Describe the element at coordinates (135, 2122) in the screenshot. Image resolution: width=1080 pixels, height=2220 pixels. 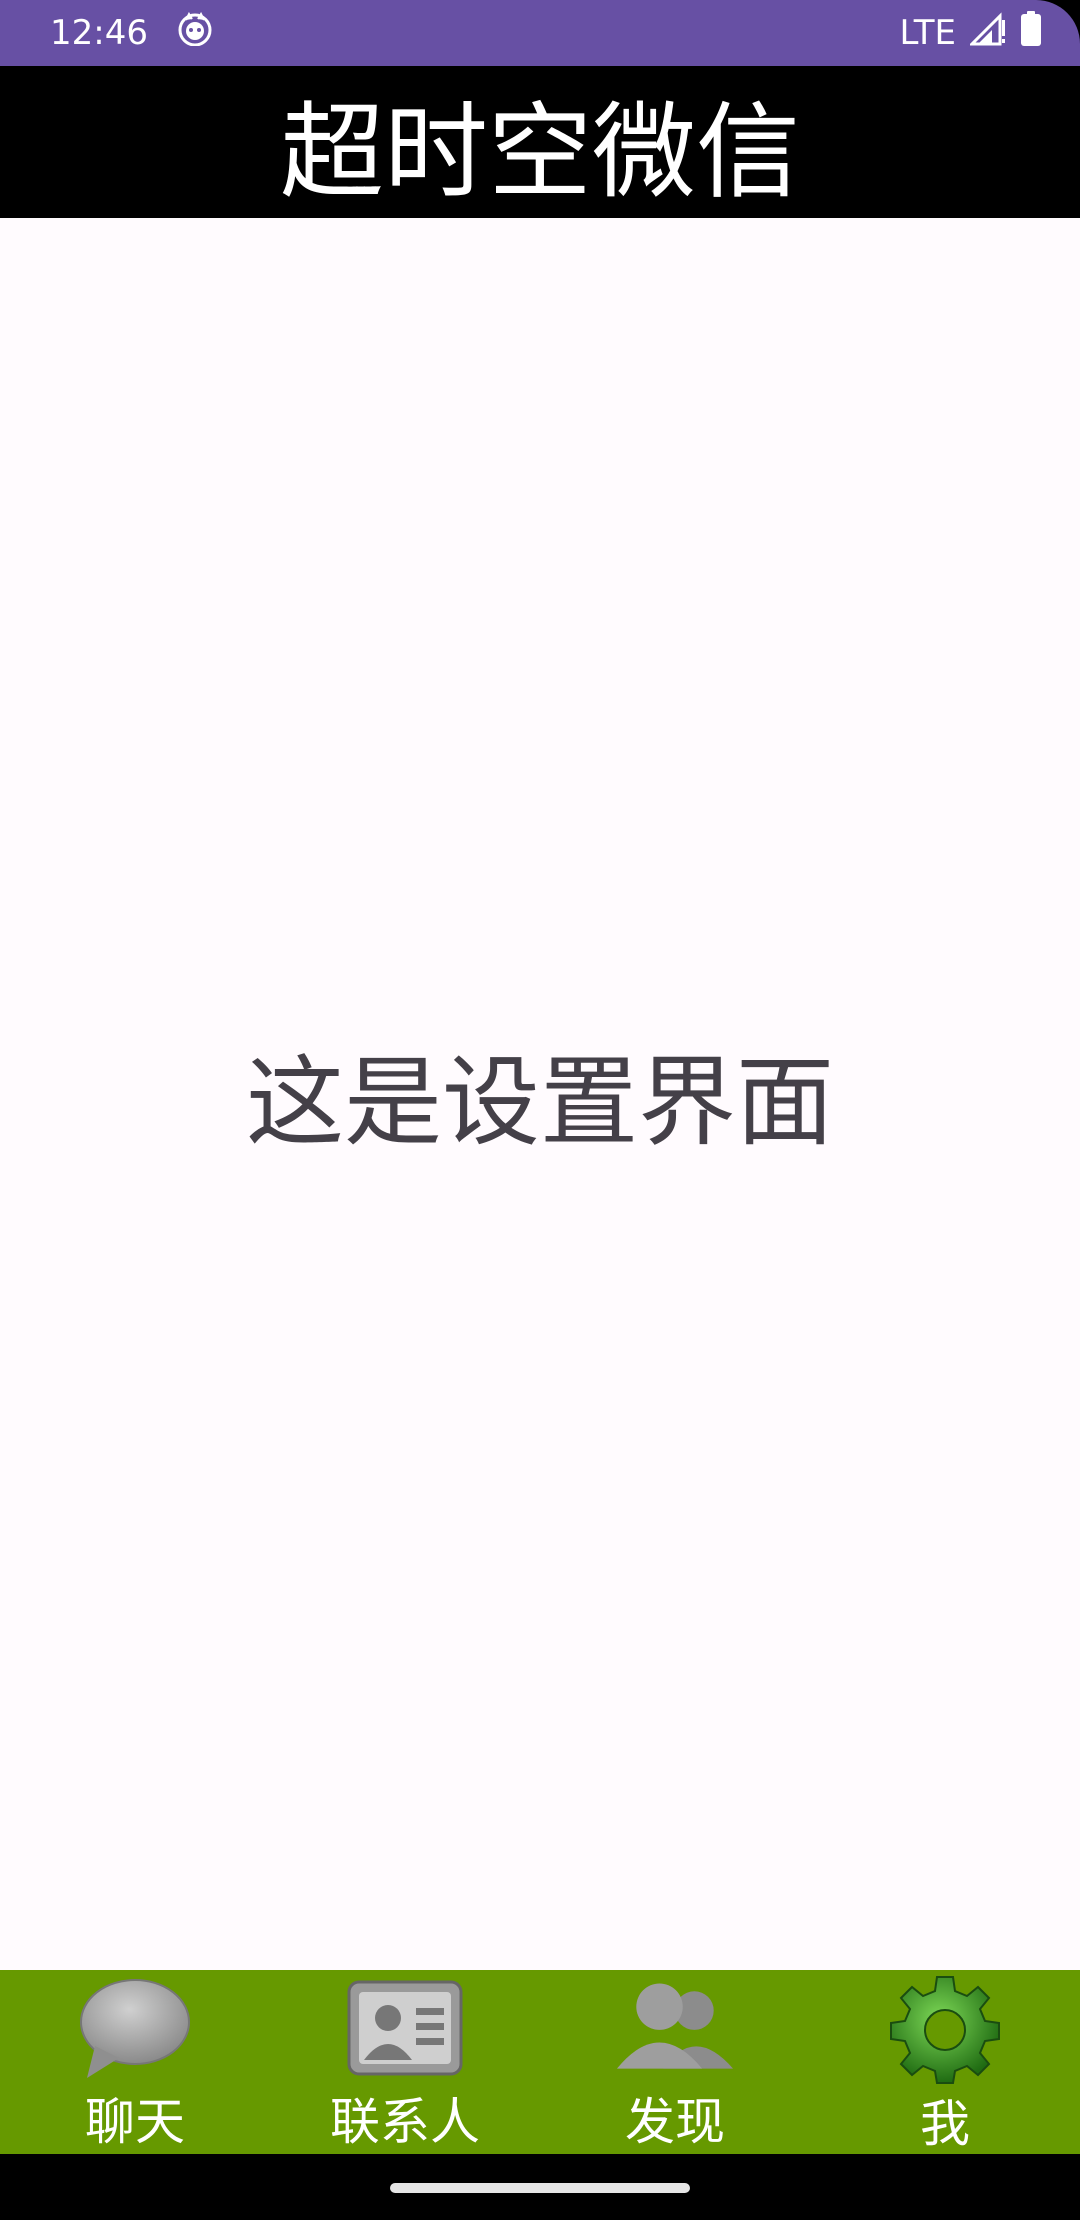
I see `nav-label-chat: 聊天` at that location.